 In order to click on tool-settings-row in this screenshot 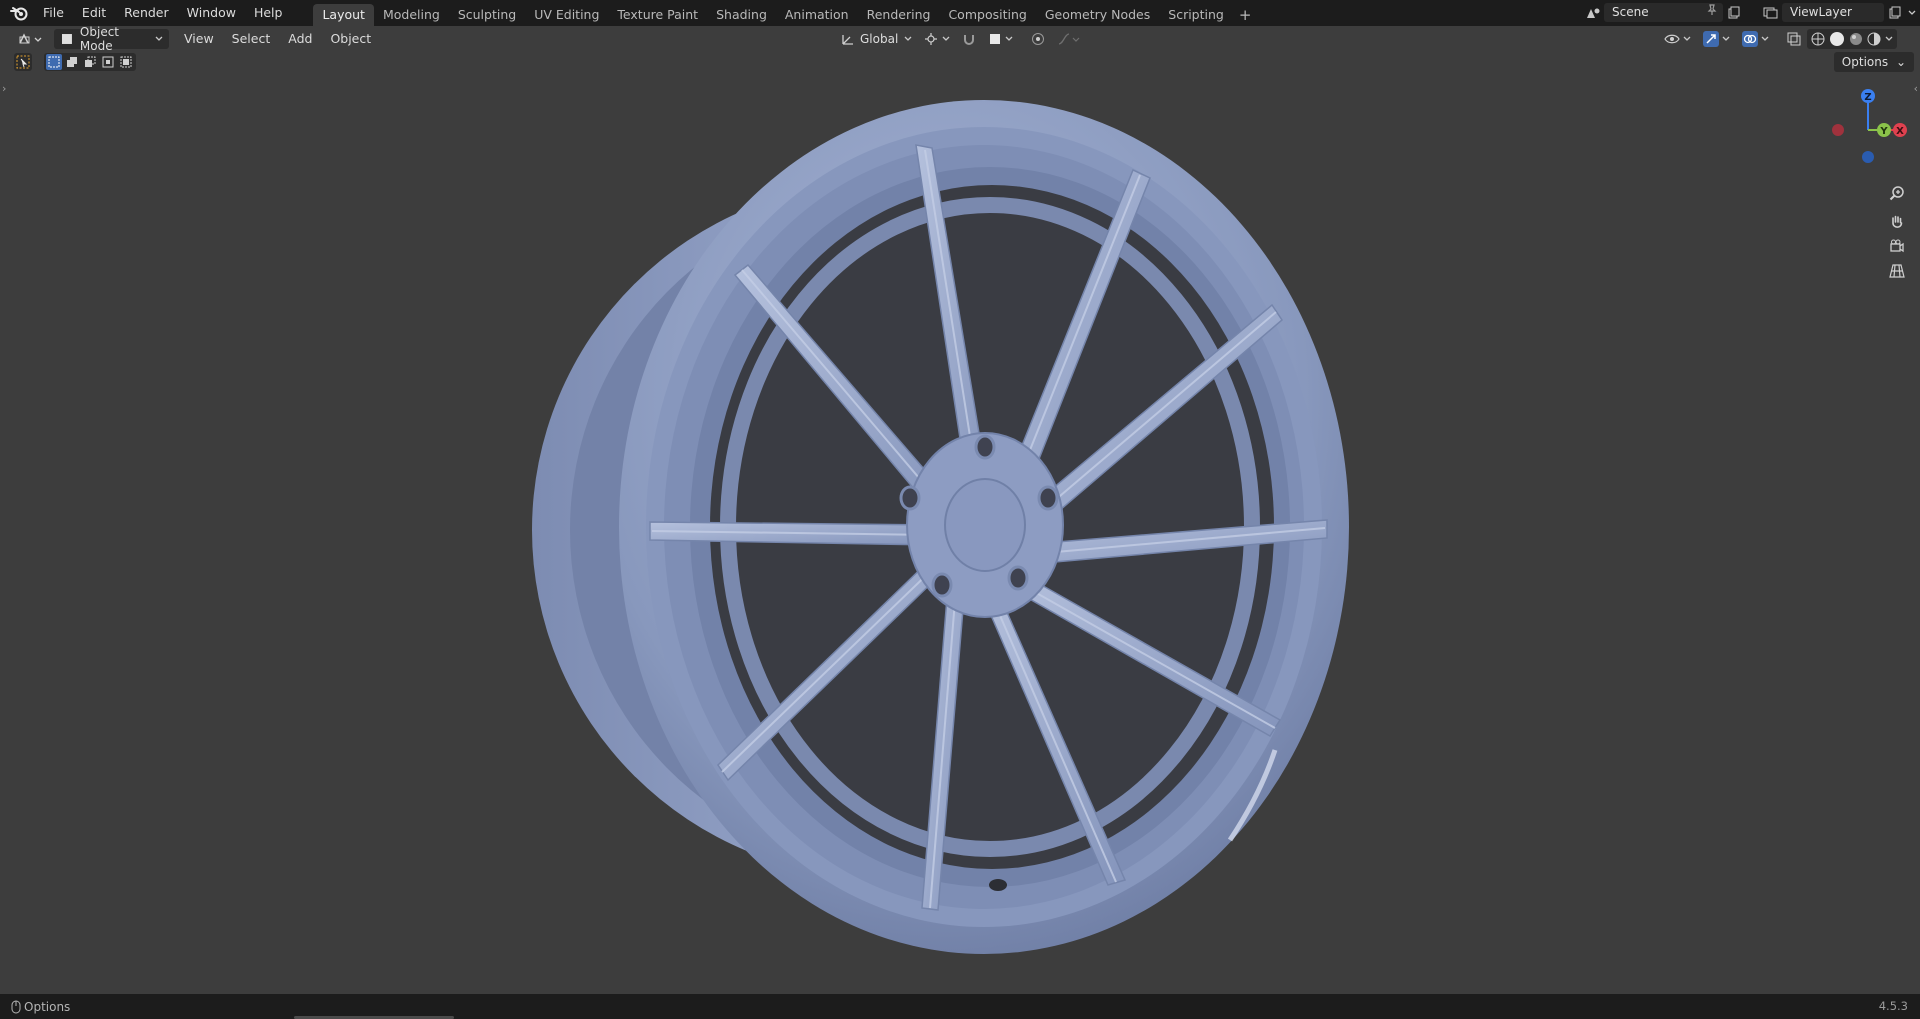, I will do `click(75, 62)`.